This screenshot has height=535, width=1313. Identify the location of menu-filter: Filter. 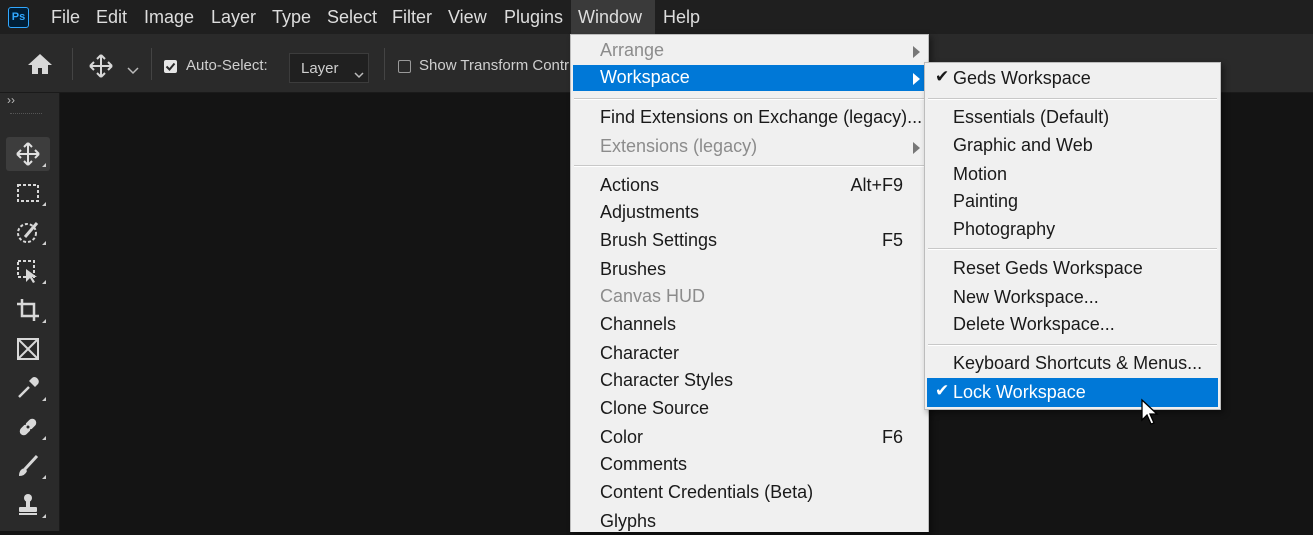
(412, 17).